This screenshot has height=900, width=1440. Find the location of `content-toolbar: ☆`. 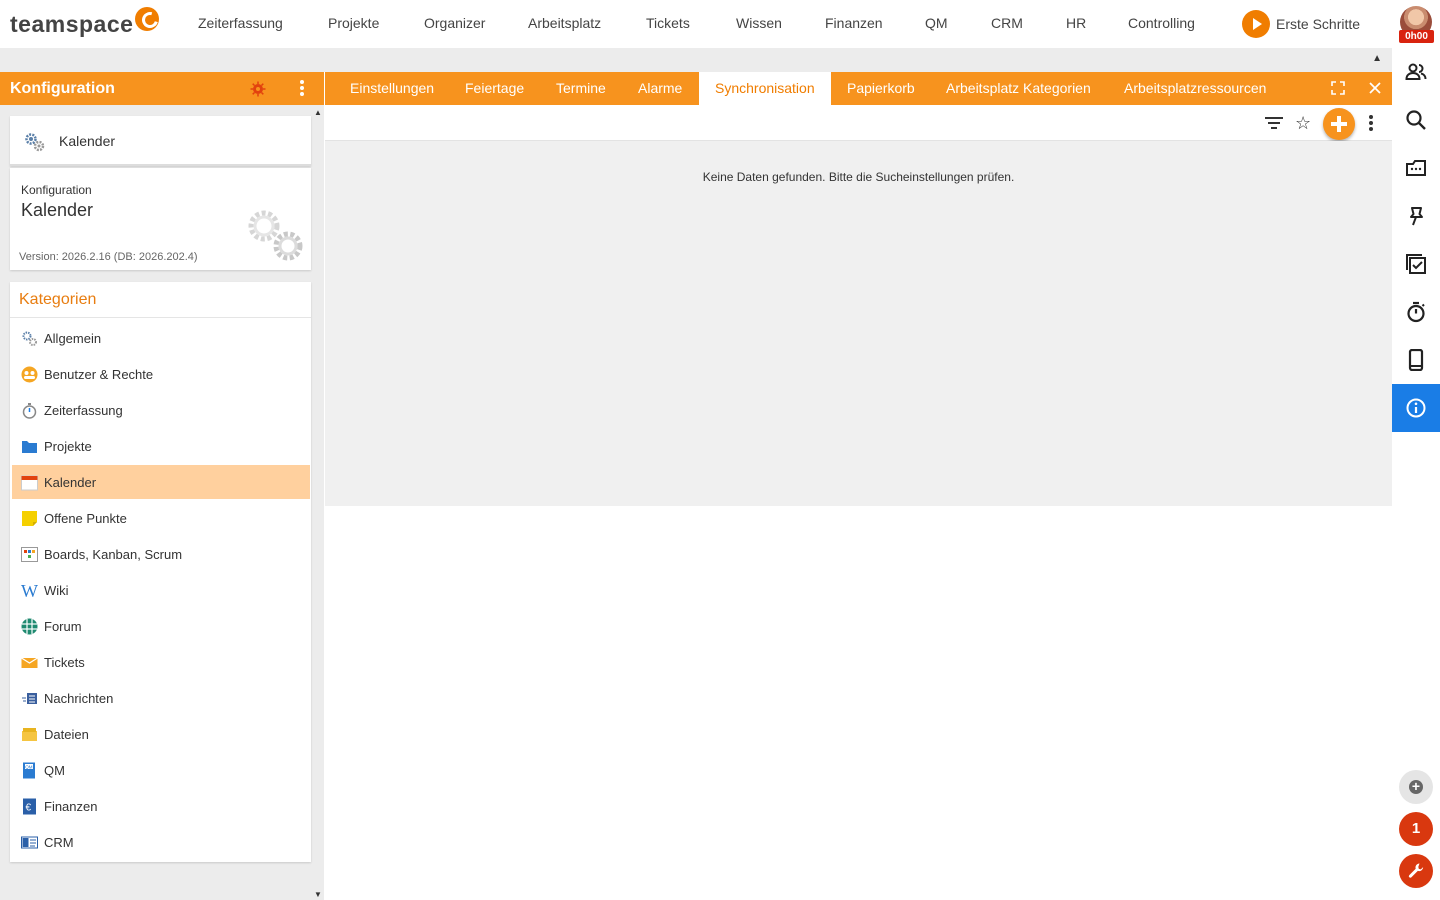

content-toolbar: ☆ is located at coordinates (858, 123).